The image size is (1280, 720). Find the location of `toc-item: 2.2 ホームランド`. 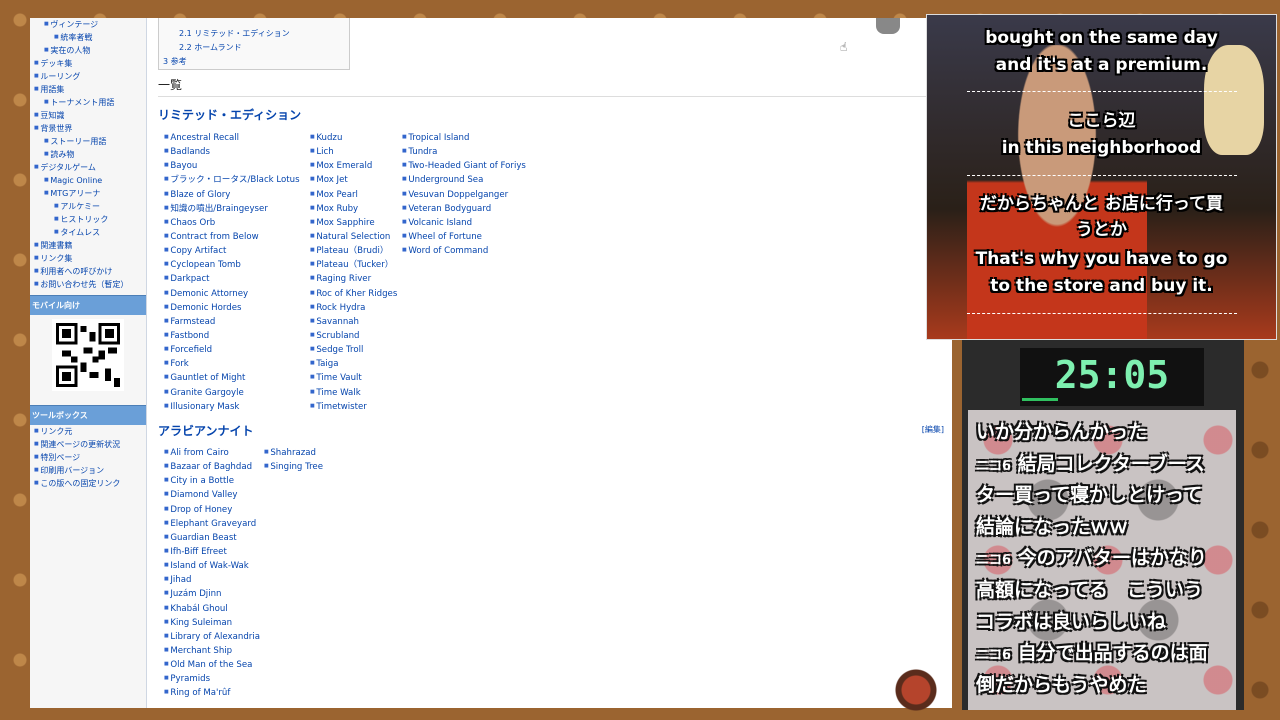

toc-item: 2.2 ホームランド is located at coordinates (254, 48).